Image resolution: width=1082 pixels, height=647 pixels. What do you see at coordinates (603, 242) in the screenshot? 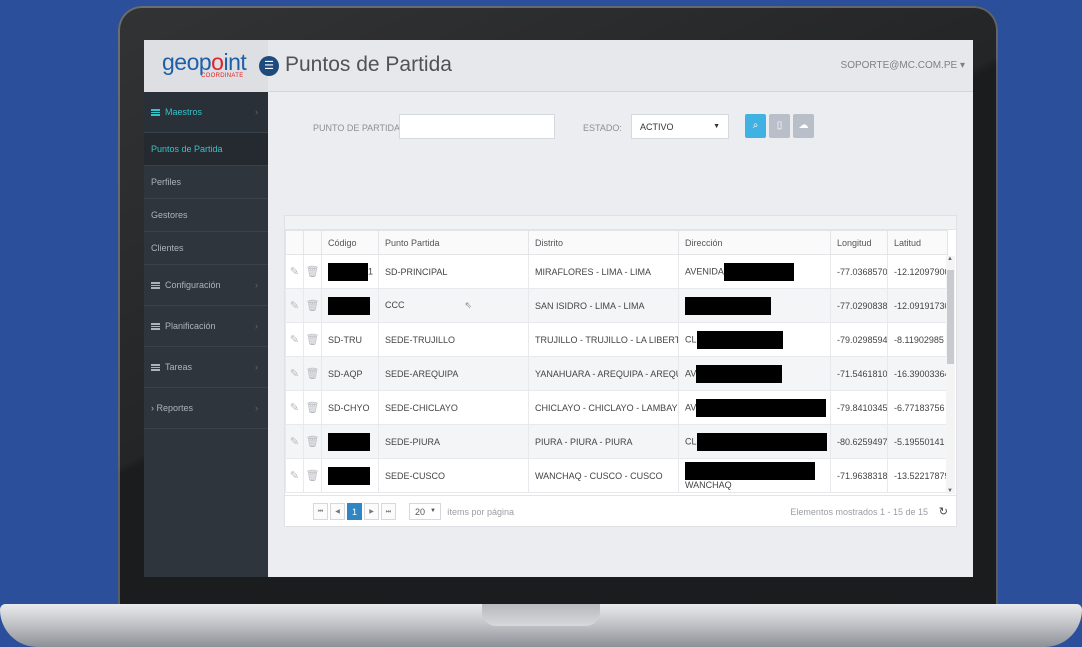
I see `column-header-distrito: Distrito` at bounding box center [603, 242].